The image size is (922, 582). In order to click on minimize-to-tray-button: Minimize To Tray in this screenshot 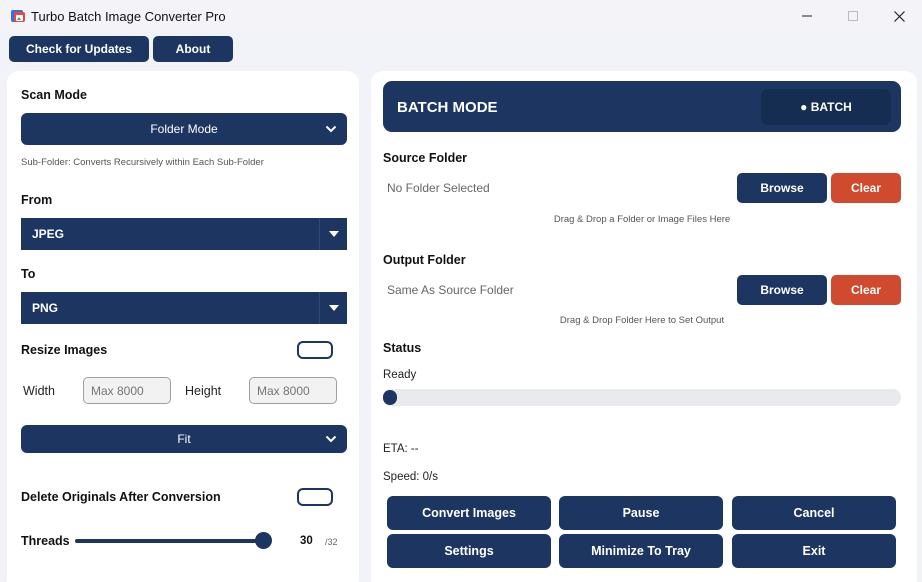, I will do `click(641, 551)`.